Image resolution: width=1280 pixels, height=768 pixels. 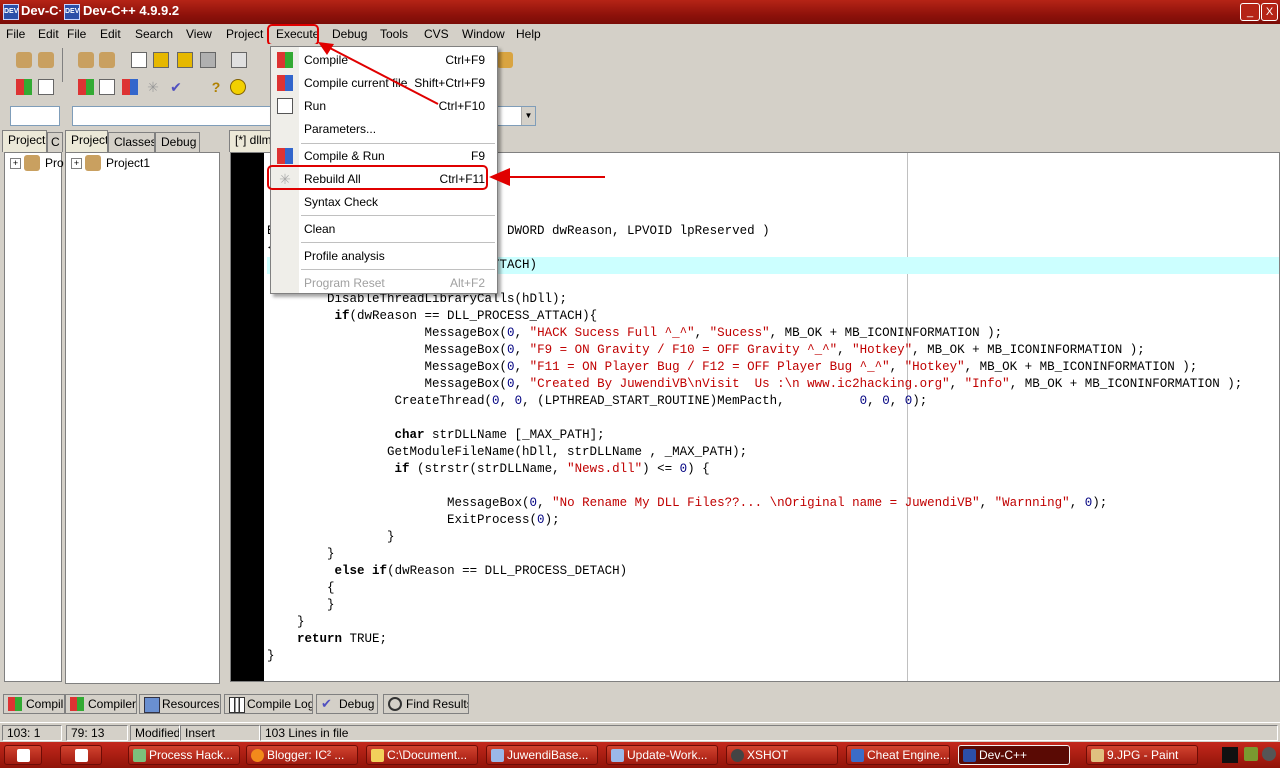 I want to click on taskbar-item: 9.JPG - Paint, so click(x=1142, y=755).